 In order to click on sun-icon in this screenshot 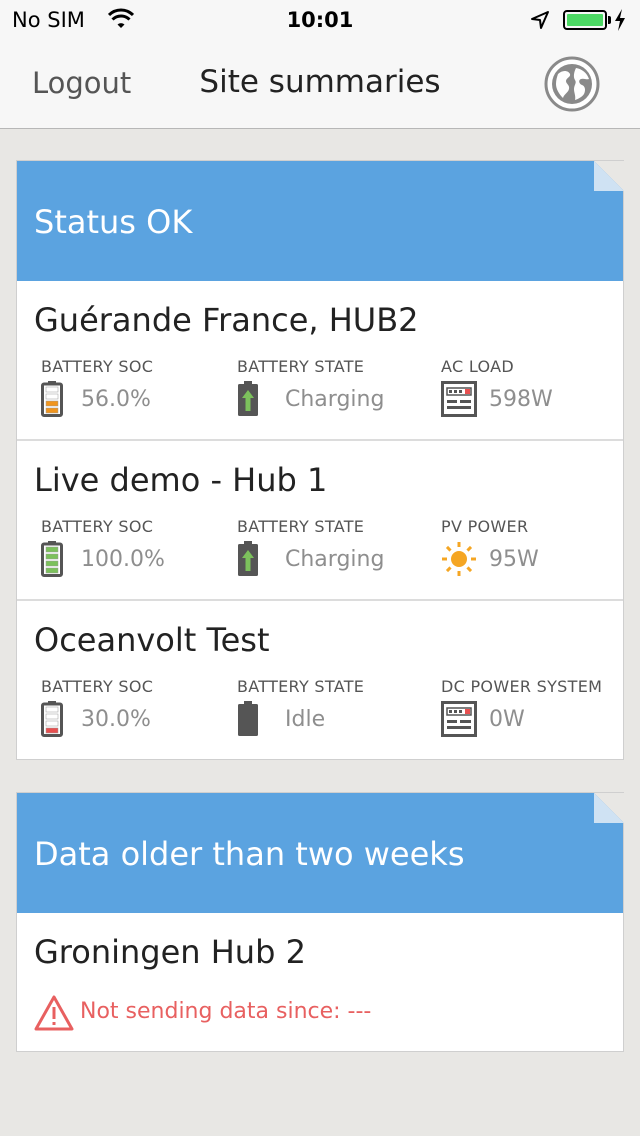, I will do `click(459, 561)`.